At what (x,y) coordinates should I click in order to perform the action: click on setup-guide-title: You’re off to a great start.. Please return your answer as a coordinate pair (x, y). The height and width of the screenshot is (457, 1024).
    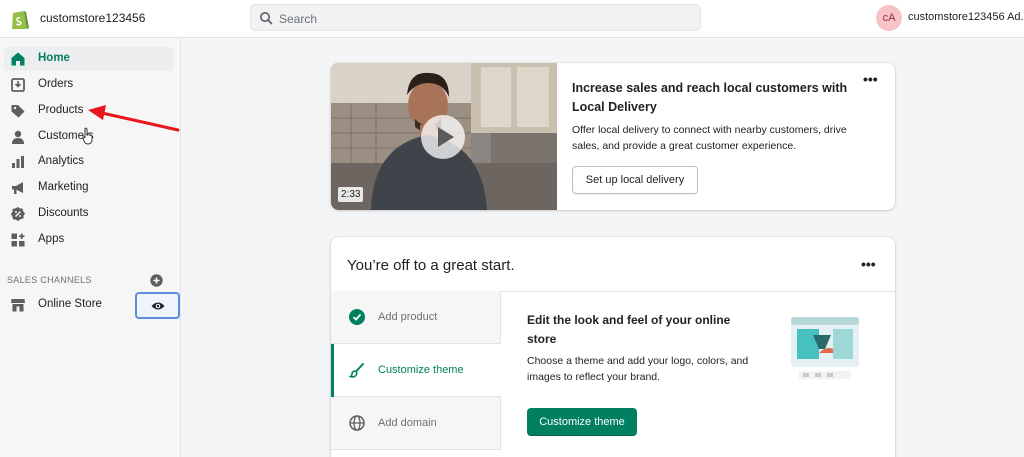
    Looking at the image, I should click on (431, 265).